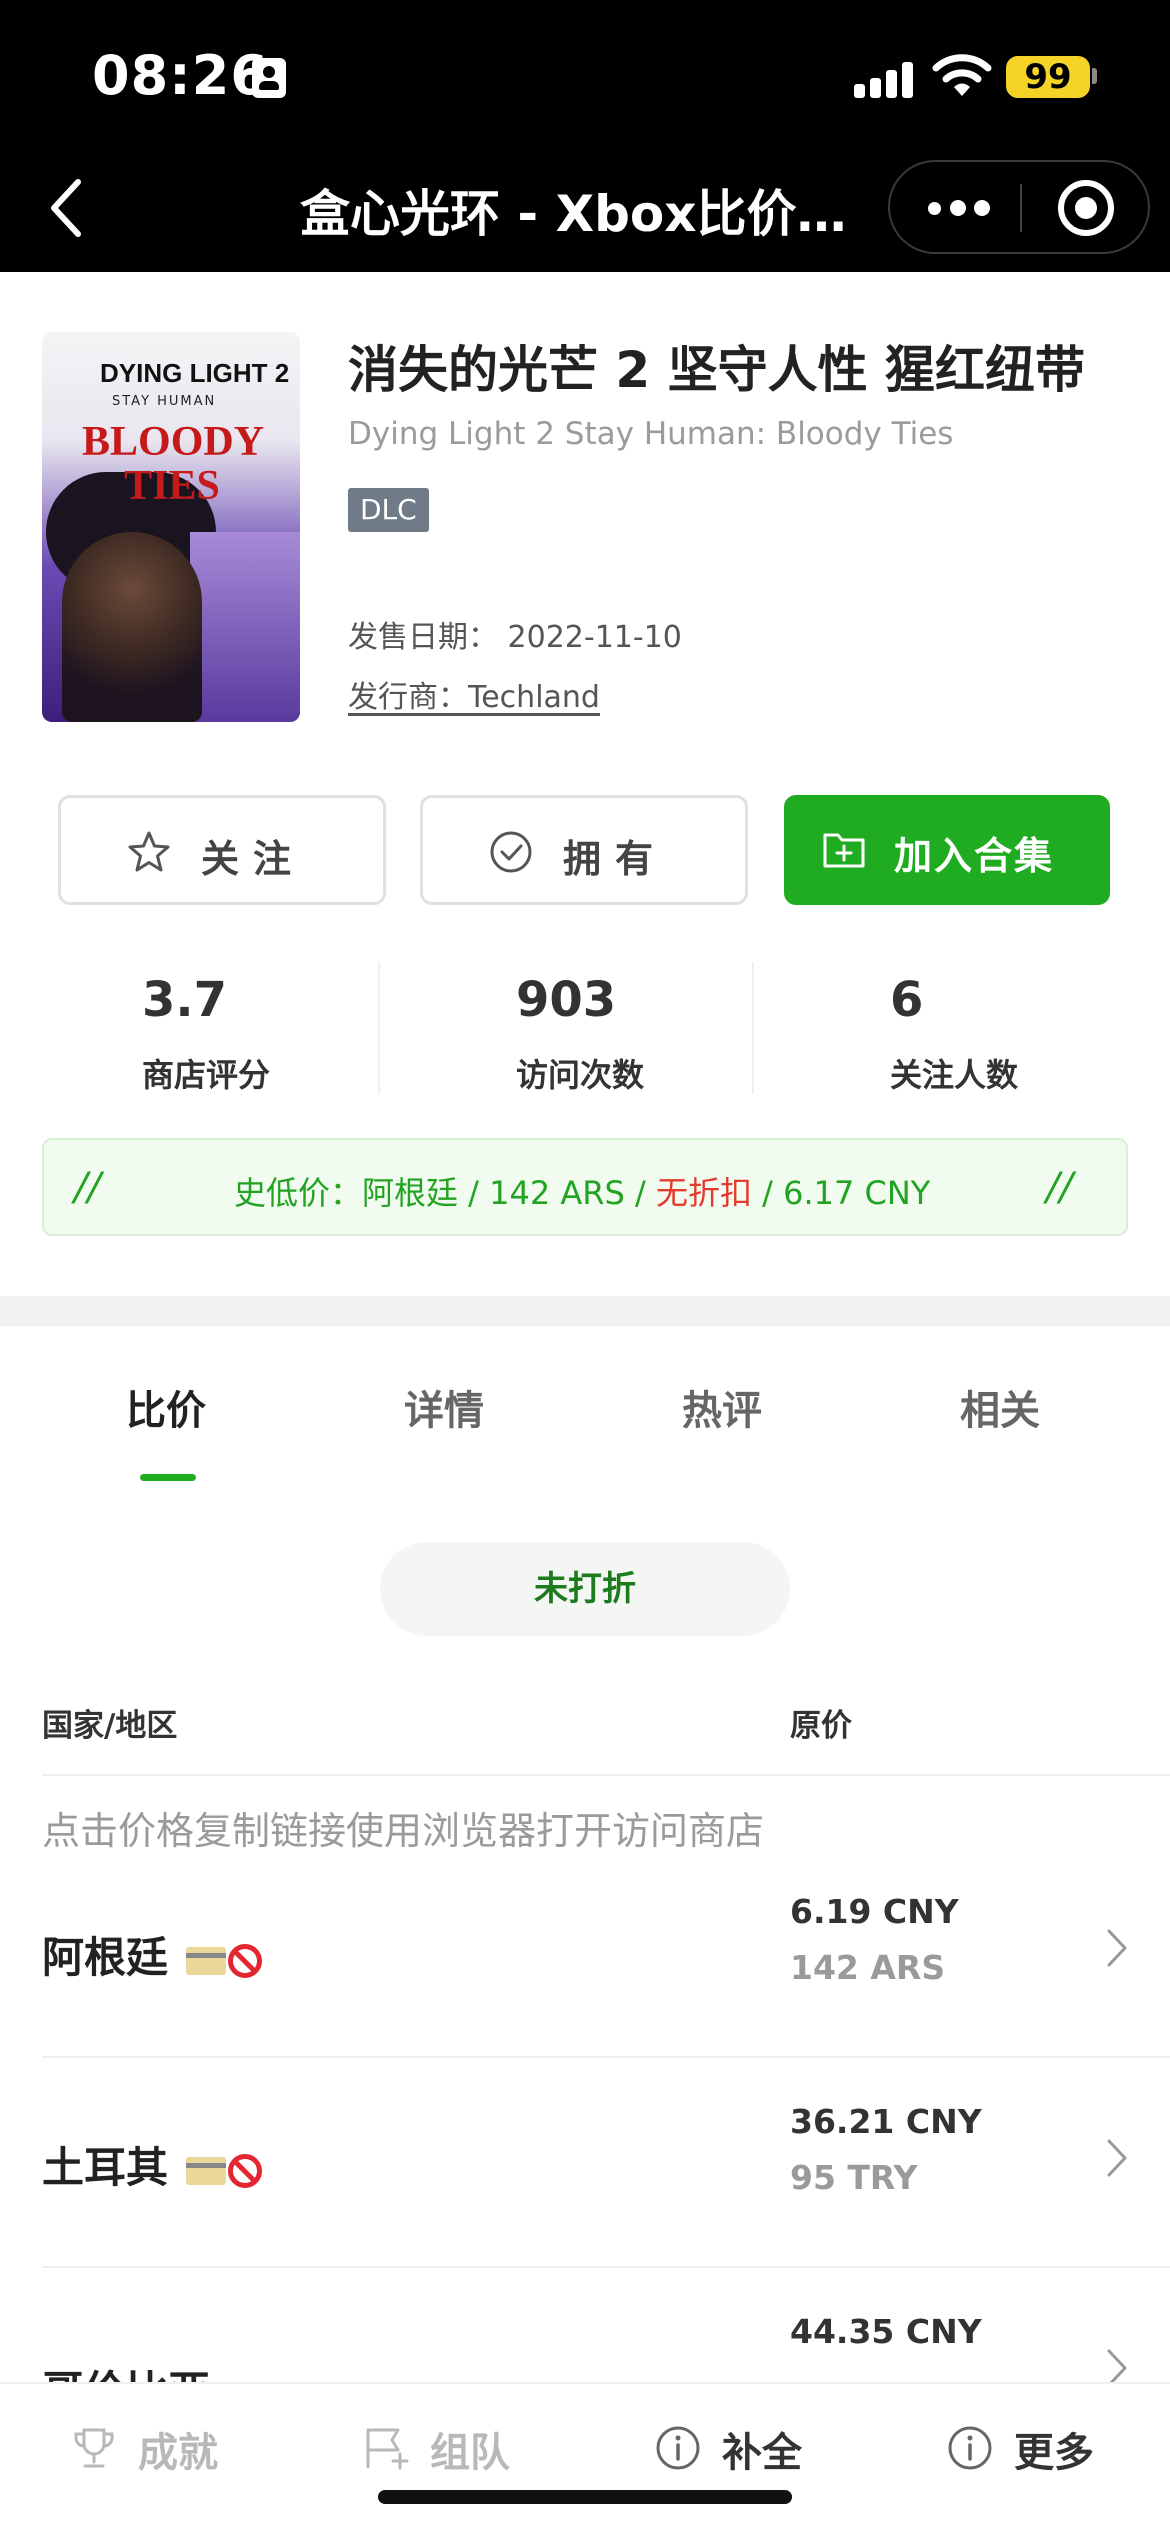 The height and width of the screenshot is (2532, 1170). I want to click on battery-indicator: 99, so click(1048, 77).